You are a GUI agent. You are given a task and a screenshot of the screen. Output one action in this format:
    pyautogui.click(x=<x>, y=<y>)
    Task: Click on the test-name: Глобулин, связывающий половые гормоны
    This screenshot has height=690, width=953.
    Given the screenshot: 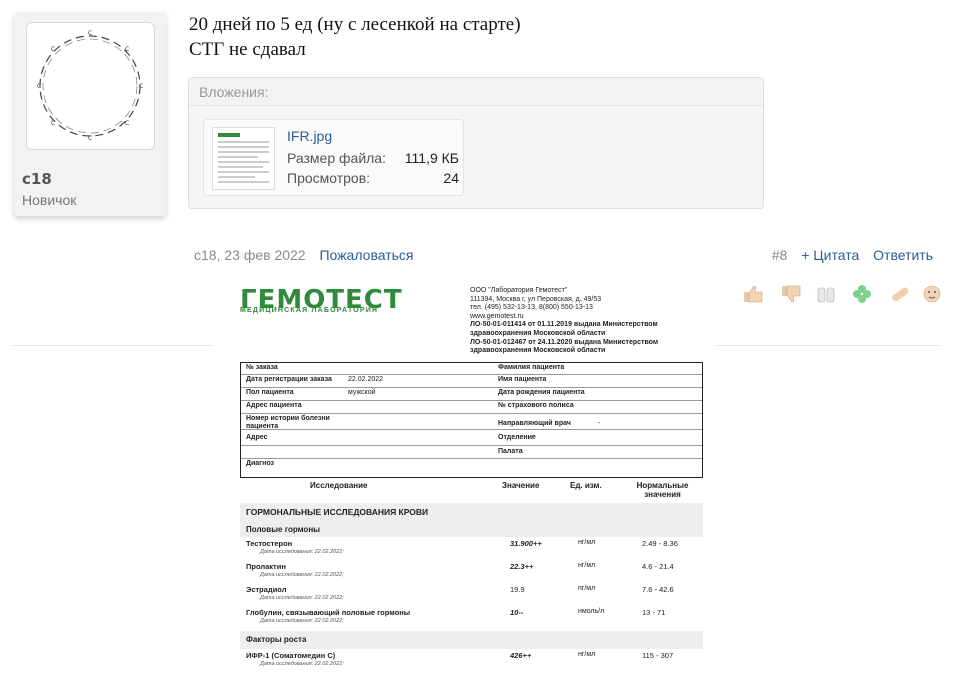 What is the action you would take?
    pyautogui.click(x=328, y=612)
    